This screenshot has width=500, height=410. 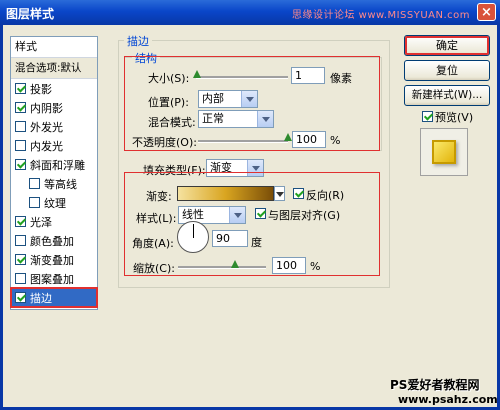 I want to click on angle-dial-hand, so click(x=193, y=231).